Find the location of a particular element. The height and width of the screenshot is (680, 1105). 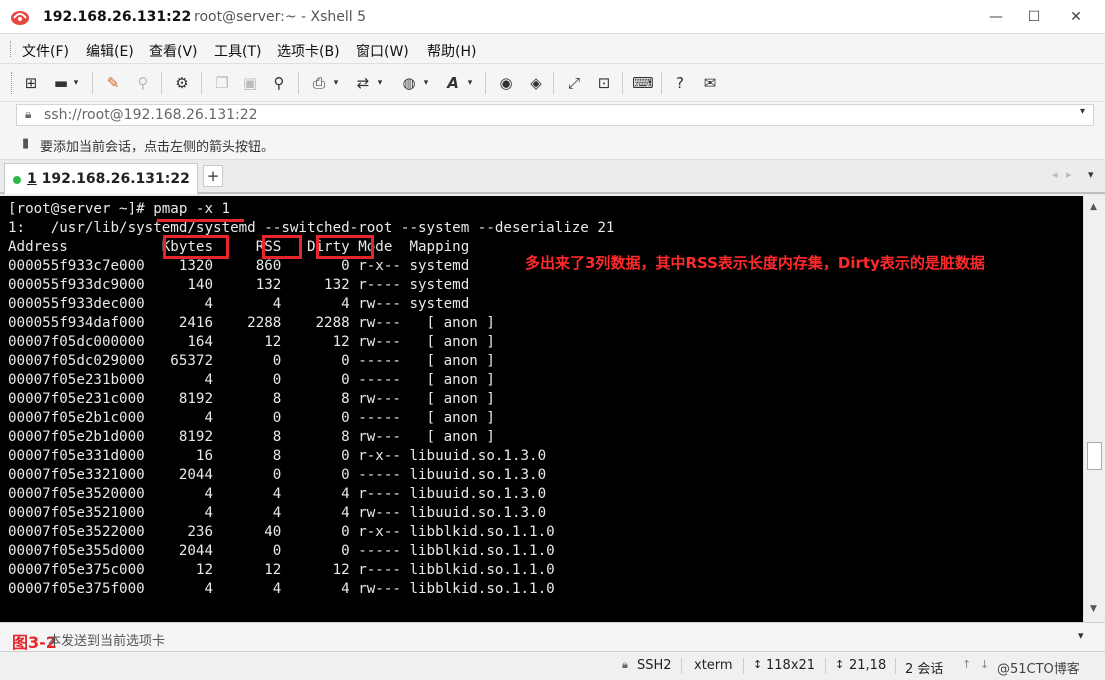

status-cursor: 21,18 is located at coordinates (868, 665).